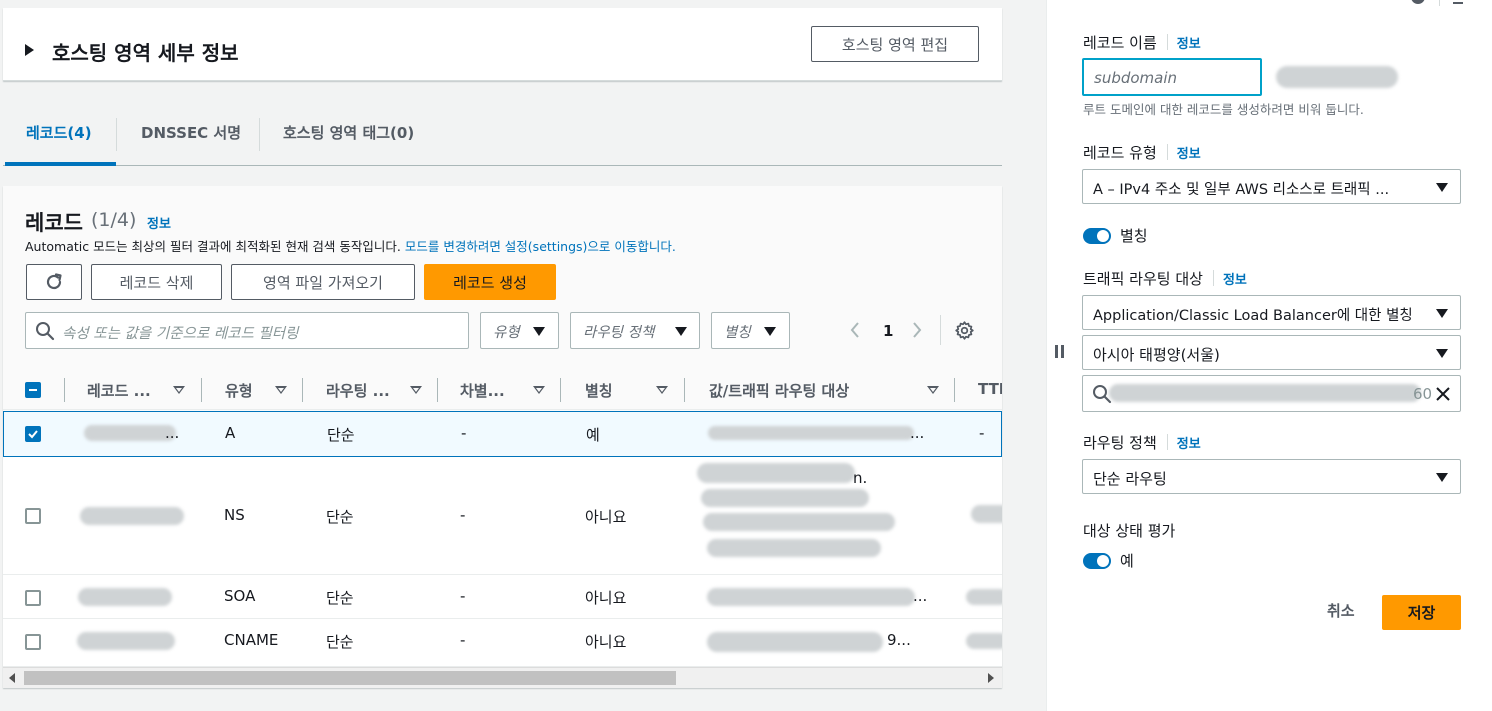  I want to click on table-row: ... A 단순 - 예 ... -, so click(502, 434).